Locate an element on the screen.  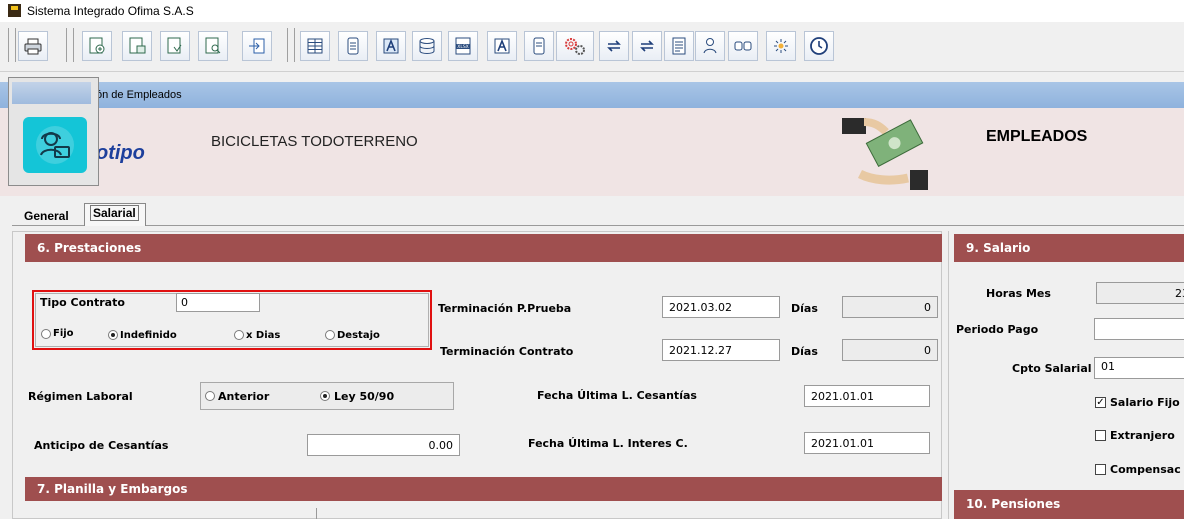
company-logo-text: otipo is located at coordinates (120, 153).